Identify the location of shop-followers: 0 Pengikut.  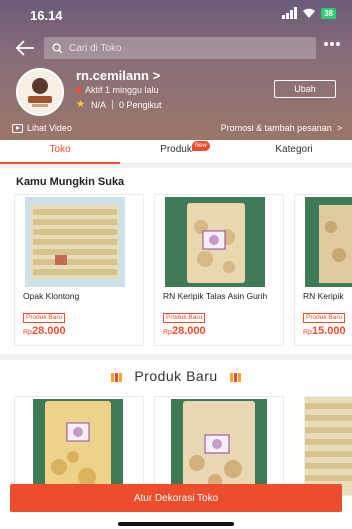
(140, 104).